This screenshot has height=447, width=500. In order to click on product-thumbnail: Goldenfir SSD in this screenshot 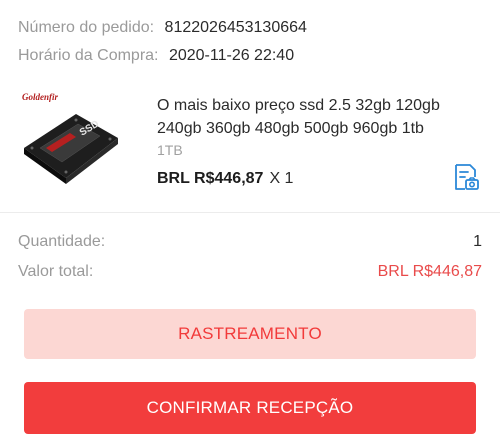, I will do `click(70, 140)`.